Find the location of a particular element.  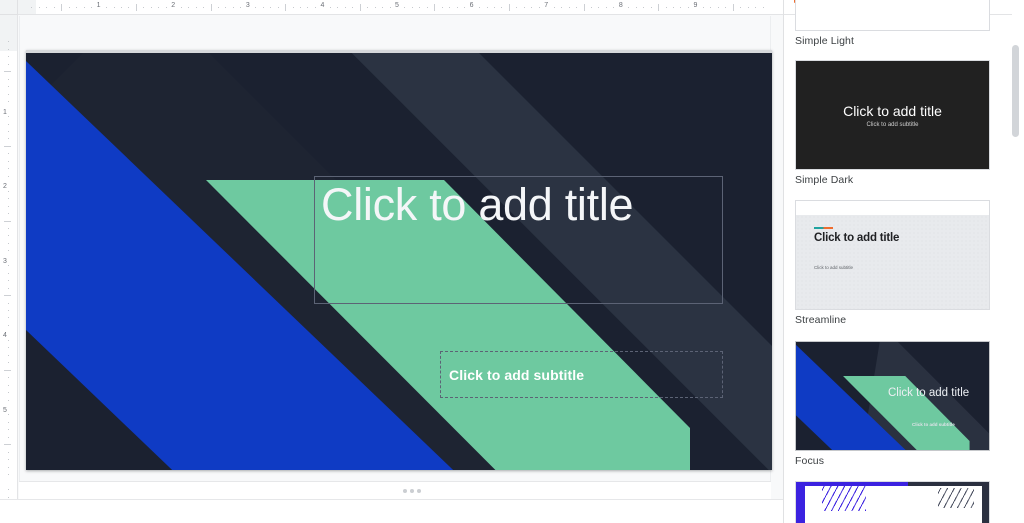

ruler-v-number: 3 is located at coordinates (5, 261).